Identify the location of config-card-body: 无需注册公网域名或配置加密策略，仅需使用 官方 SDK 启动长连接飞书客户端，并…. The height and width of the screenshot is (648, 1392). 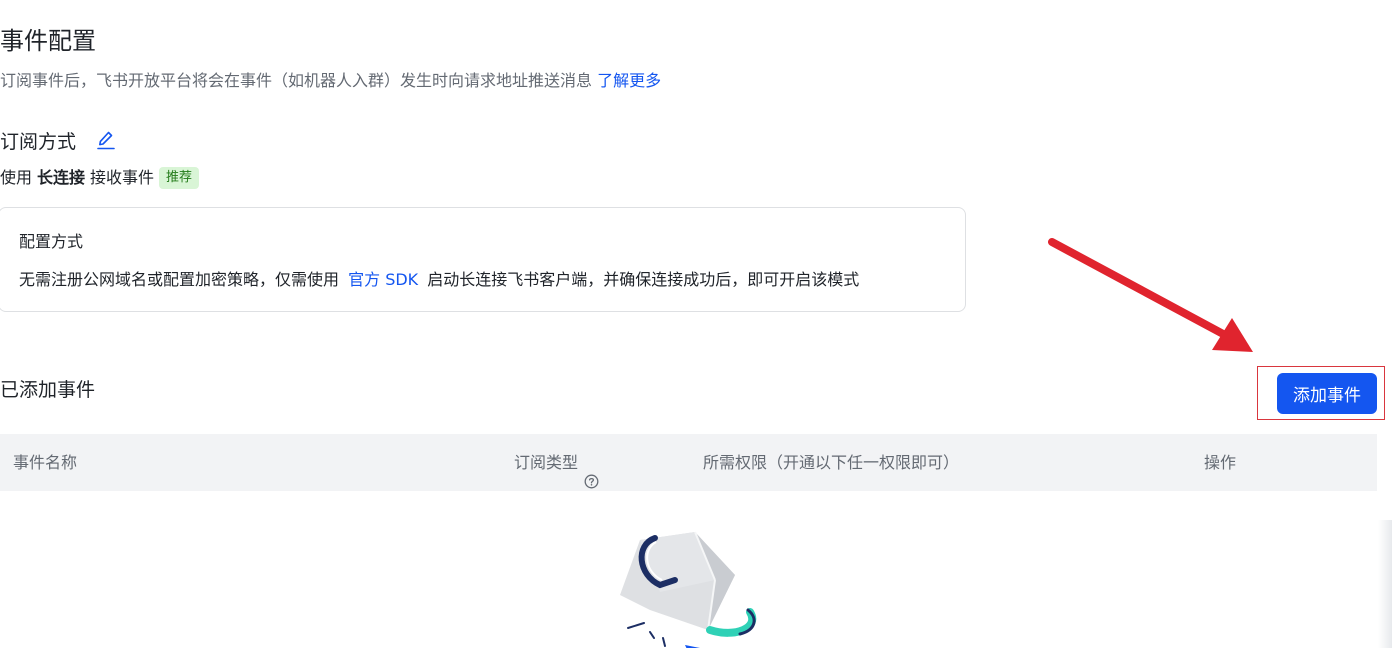
(439, 280).